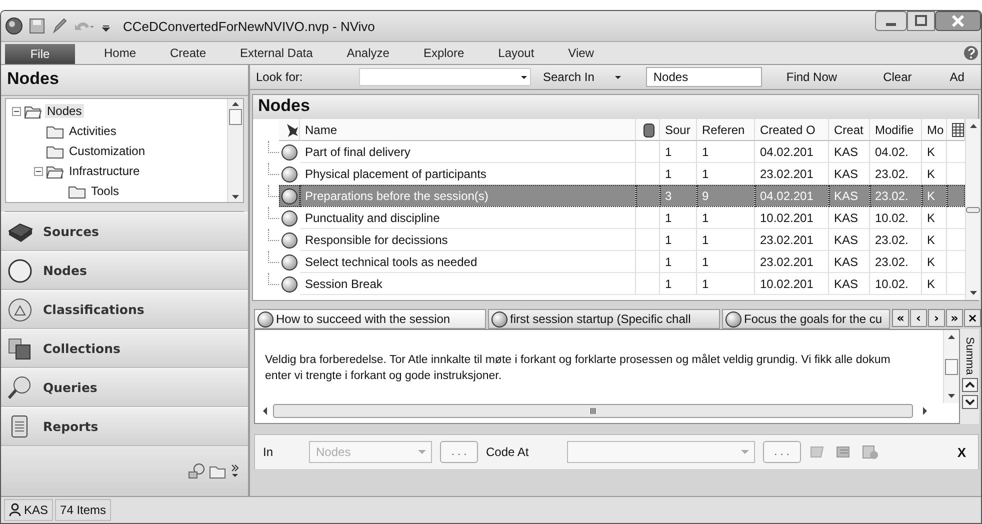 The image size is (982, 524). What do you see at coordinates (578, 368) in the screenshot?
I see `reference-text: Veldig bra forberedelse. Tor Atle innkalte til møte i forkant og forklarte prosessen og målet veldig grundig. Vi fikk alle dokum enter vi trengte i forkant og gode instruksjoner.` at bounding box center [578, 368].